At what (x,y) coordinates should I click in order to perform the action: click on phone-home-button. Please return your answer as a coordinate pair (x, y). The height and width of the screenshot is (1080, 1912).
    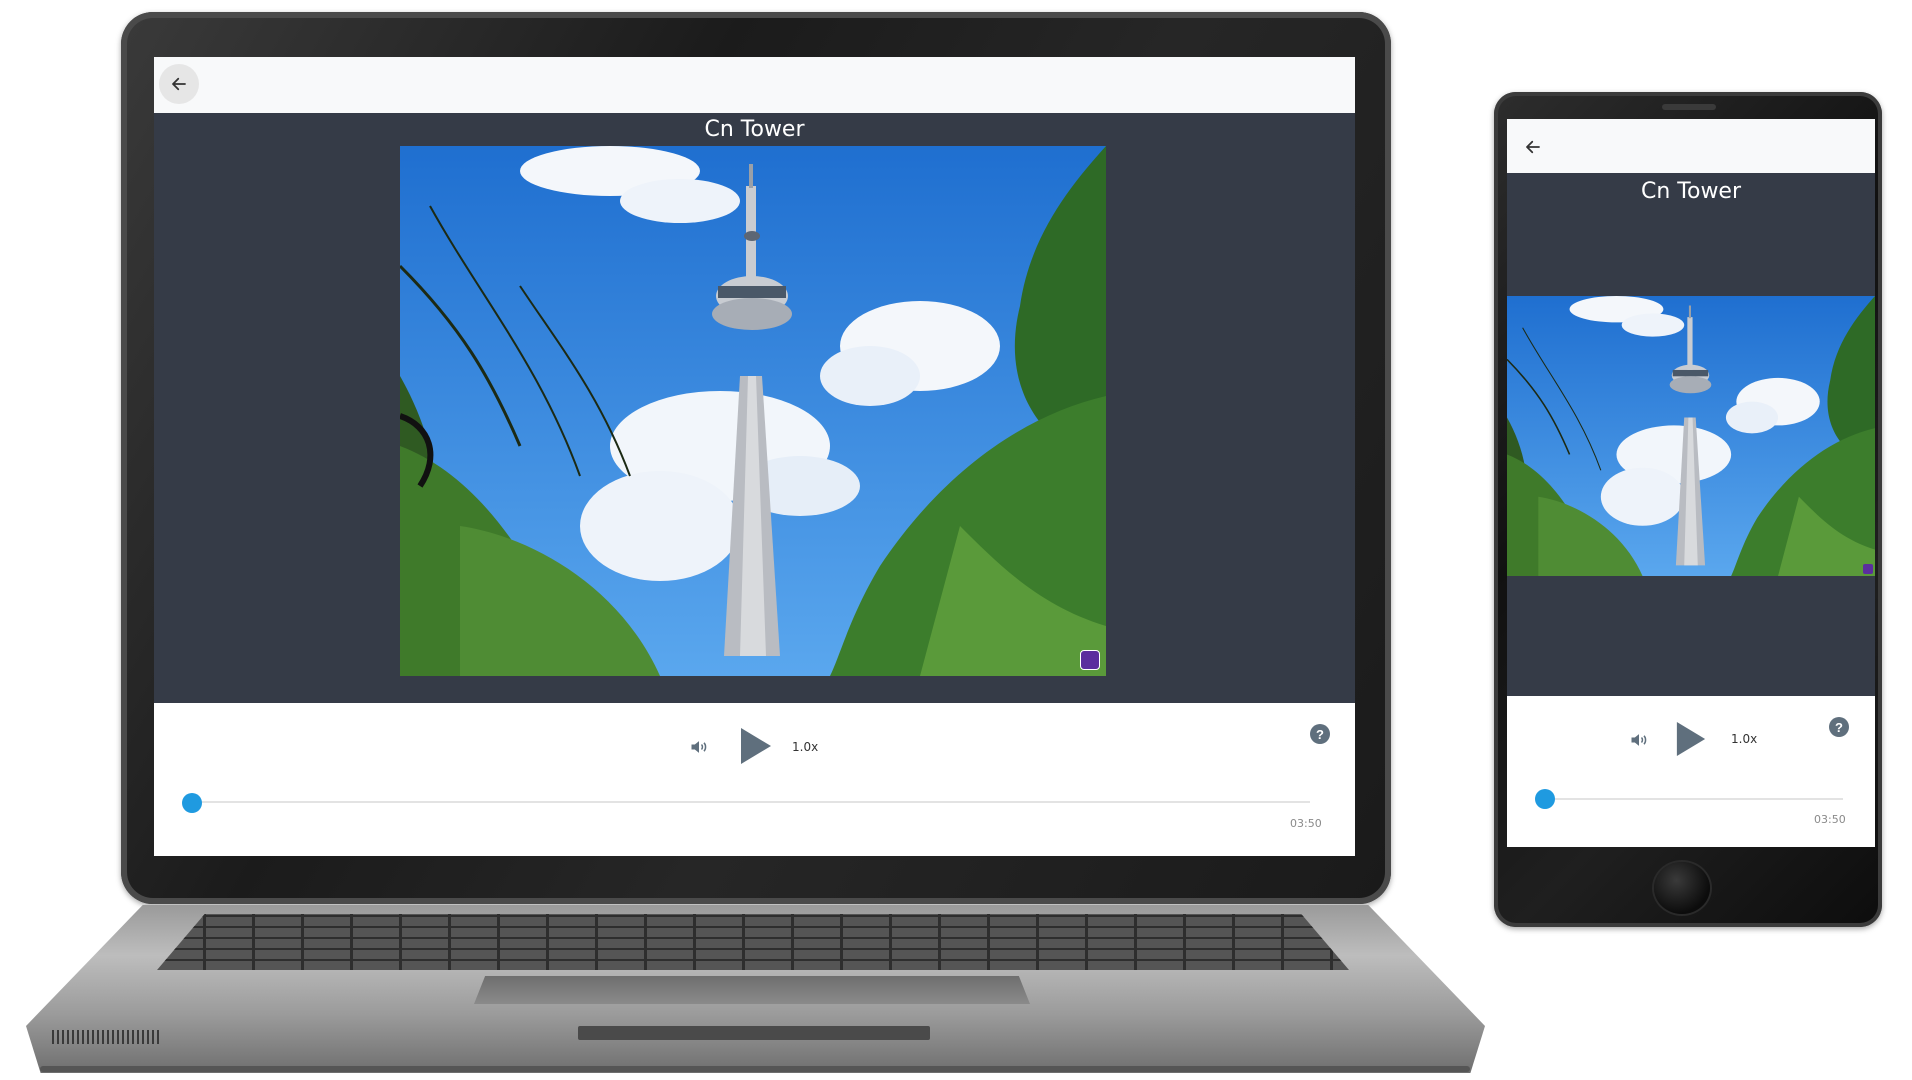
    Looking at the image, I should click on (1682, 888).